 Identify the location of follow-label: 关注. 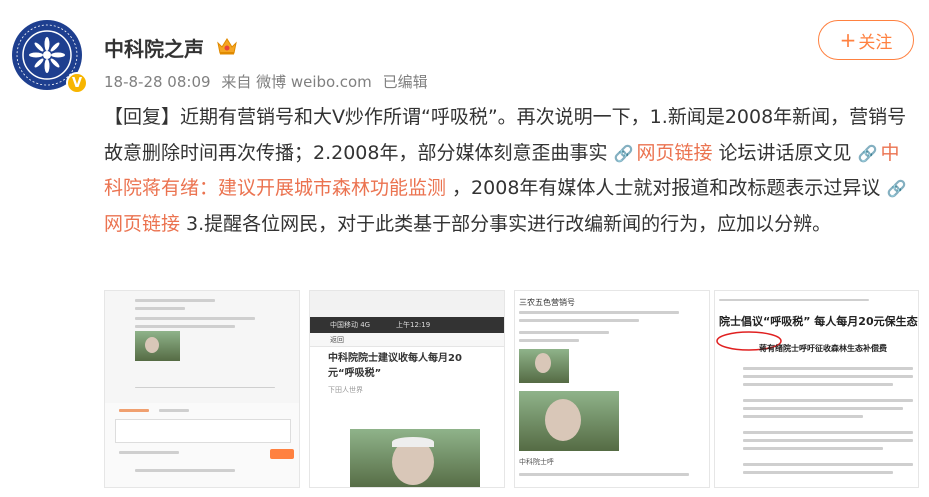
(875, 42).